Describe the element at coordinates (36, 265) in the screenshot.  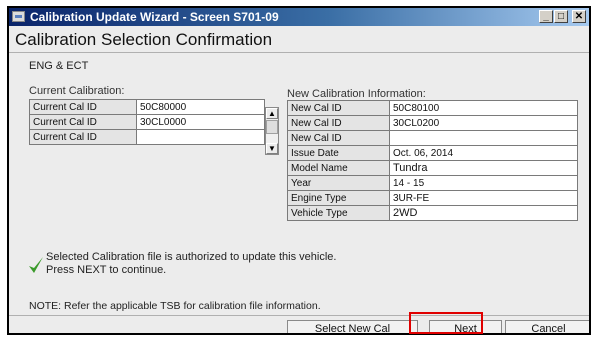
I see `check-icon` at that location.